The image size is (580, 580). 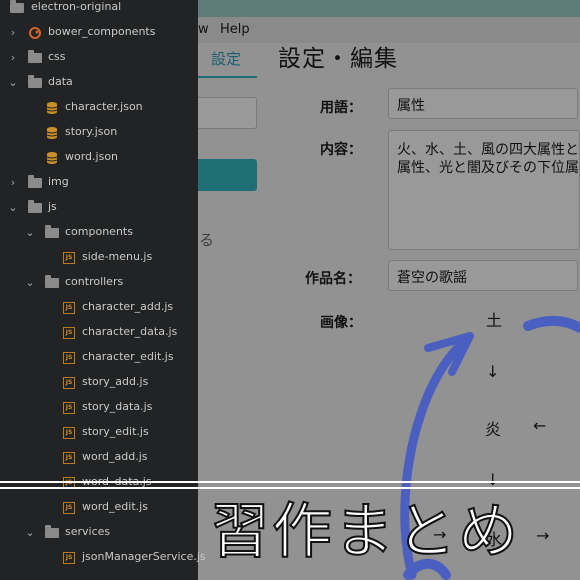 I want to click on tree-row-root: electron-original, so click(x=99, y=10).